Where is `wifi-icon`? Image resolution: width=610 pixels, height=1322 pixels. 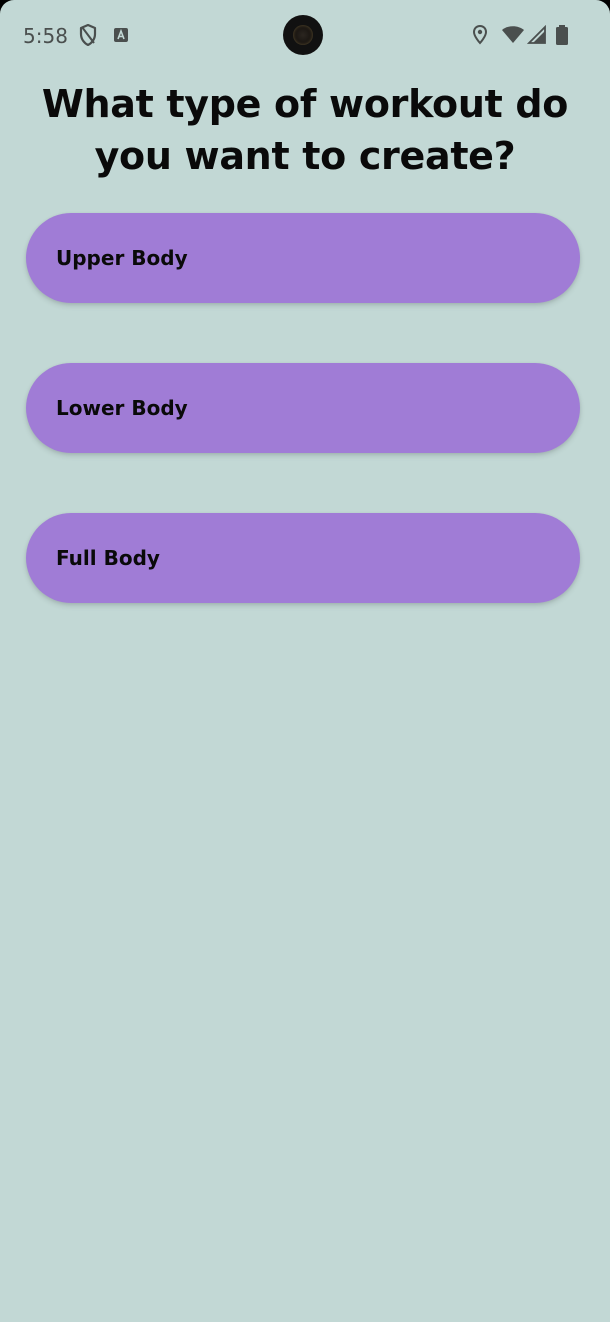 wifi-icon is located at coordinates (513, 35).